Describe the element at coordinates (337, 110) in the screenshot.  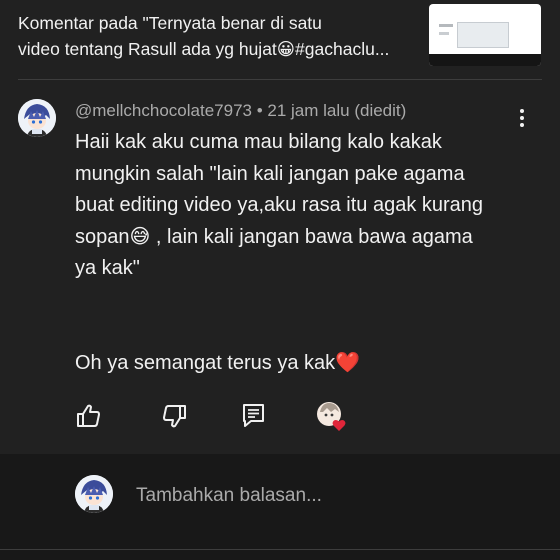
I see `comment-timestamp: 21 jam lalu (diedit)` at that location.